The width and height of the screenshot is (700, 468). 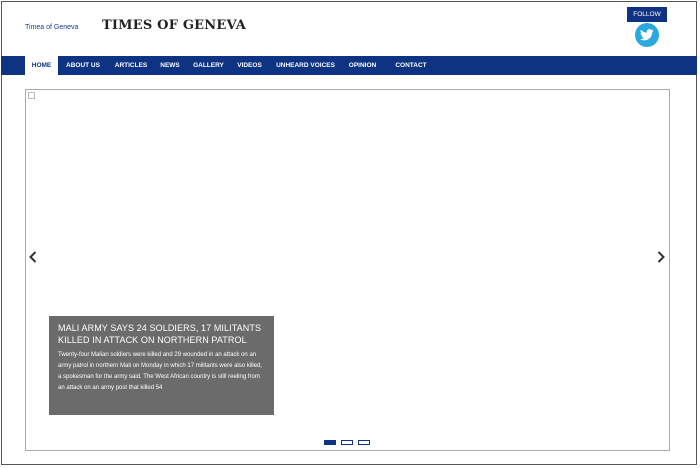 I want to click on slider-prev-button, so click(x=33, y=257).